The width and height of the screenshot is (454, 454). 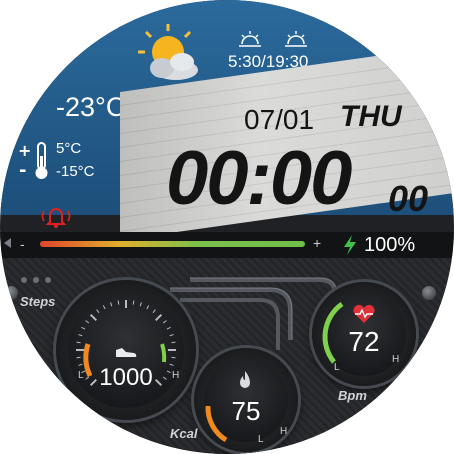 What do you see at coordinates (176, 375) in the screenshot?
I see `steps-high-label: H` at bounding box center [176, 375].